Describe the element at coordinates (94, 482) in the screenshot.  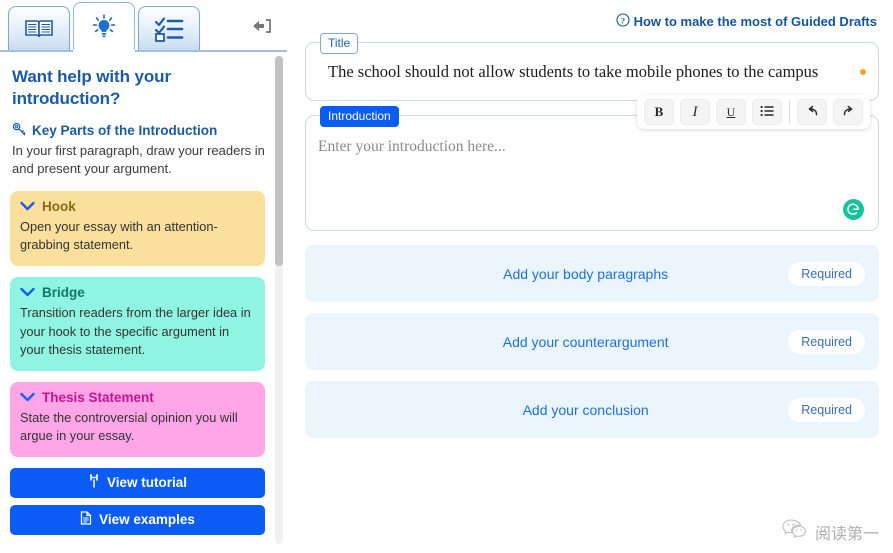
I see `tutorial-icon` at that location.